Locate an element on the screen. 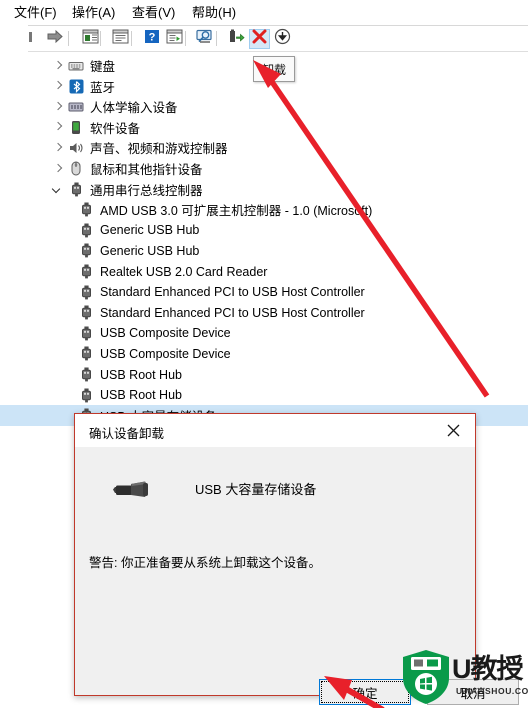 The height and width of the screenshot is (708, 528). tooltip-label: 卸载 is located at coordinates (273, 69).